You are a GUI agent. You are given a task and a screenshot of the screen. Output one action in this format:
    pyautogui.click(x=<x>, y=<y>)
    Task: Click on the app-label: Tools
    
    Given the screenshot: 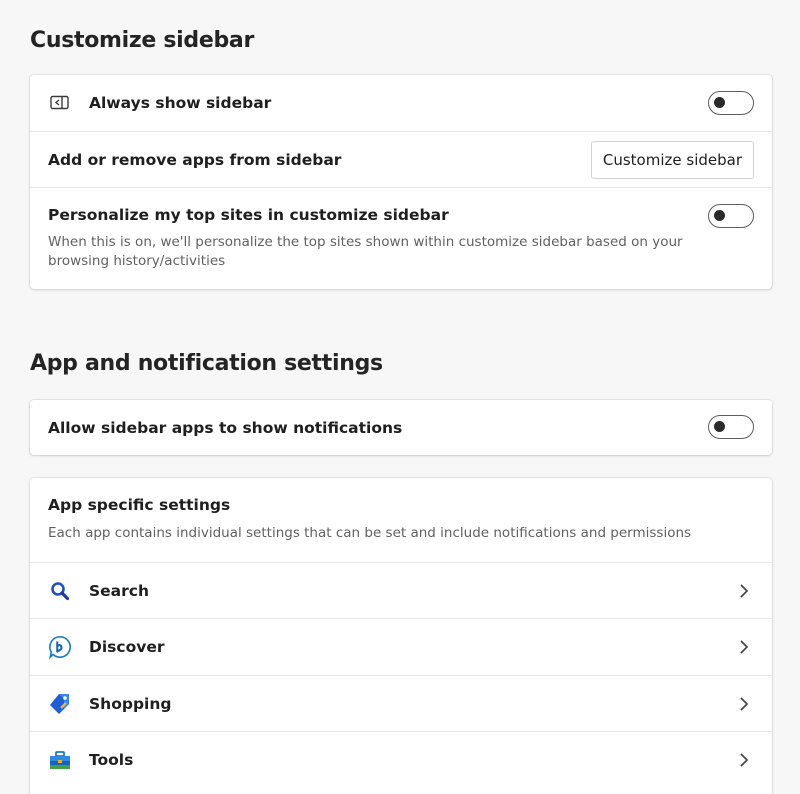 What is the action you would take?
    pyautogui.click(x=111, y=760)
    